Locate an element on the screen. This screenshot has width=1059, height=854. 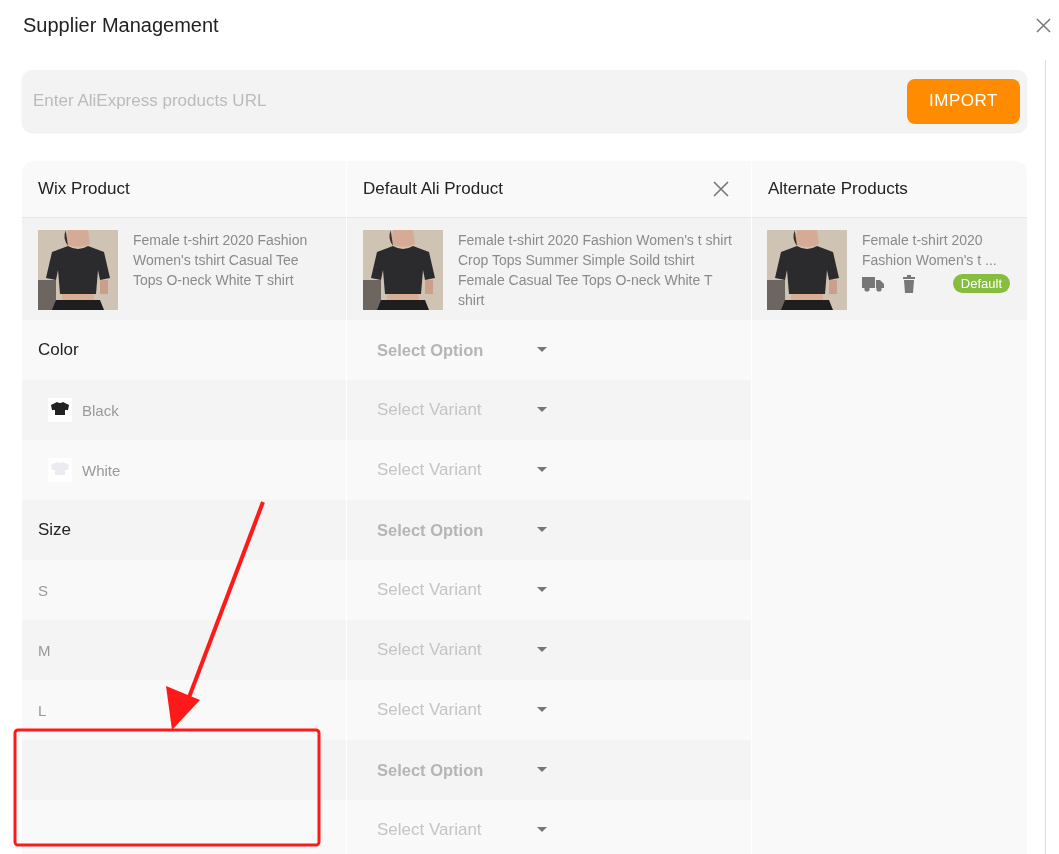
variant-label: White is located at coordinates (101, 470).